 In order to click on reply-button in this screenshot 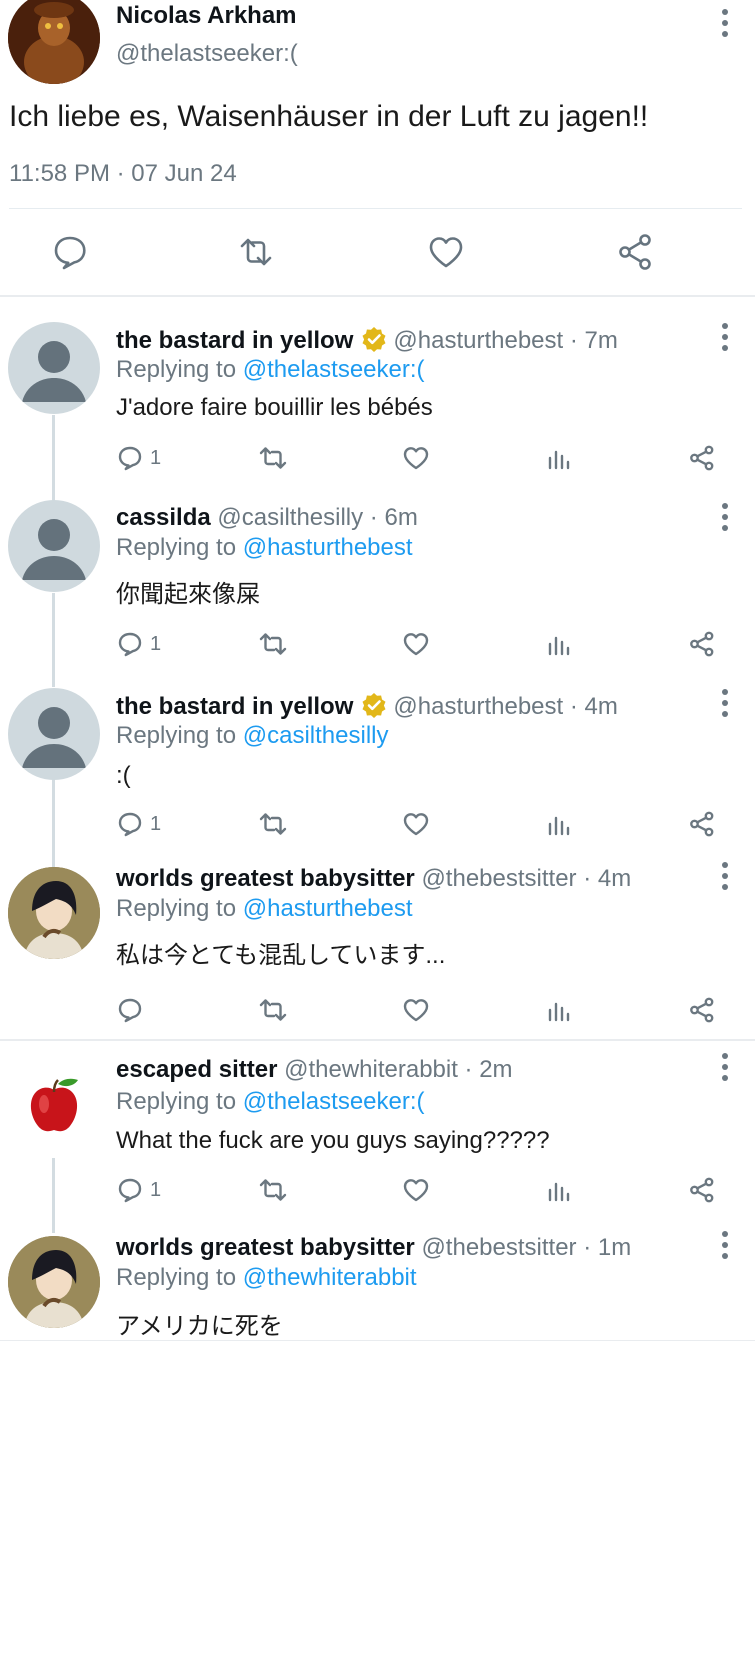, I will do `click(133, 1010)`.